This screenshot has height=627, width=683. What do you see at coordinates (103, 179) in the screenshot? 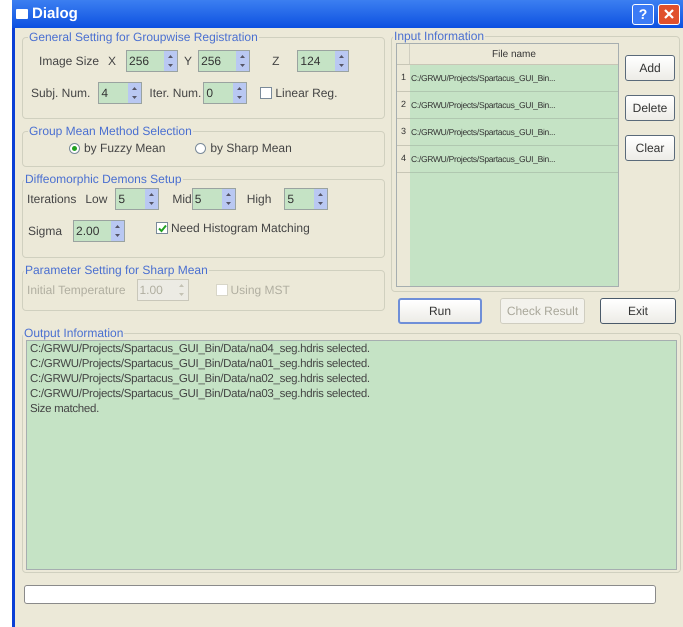
I see `group-title: Diffeomorphic Demons Setup` at bounding box center [103, 179].